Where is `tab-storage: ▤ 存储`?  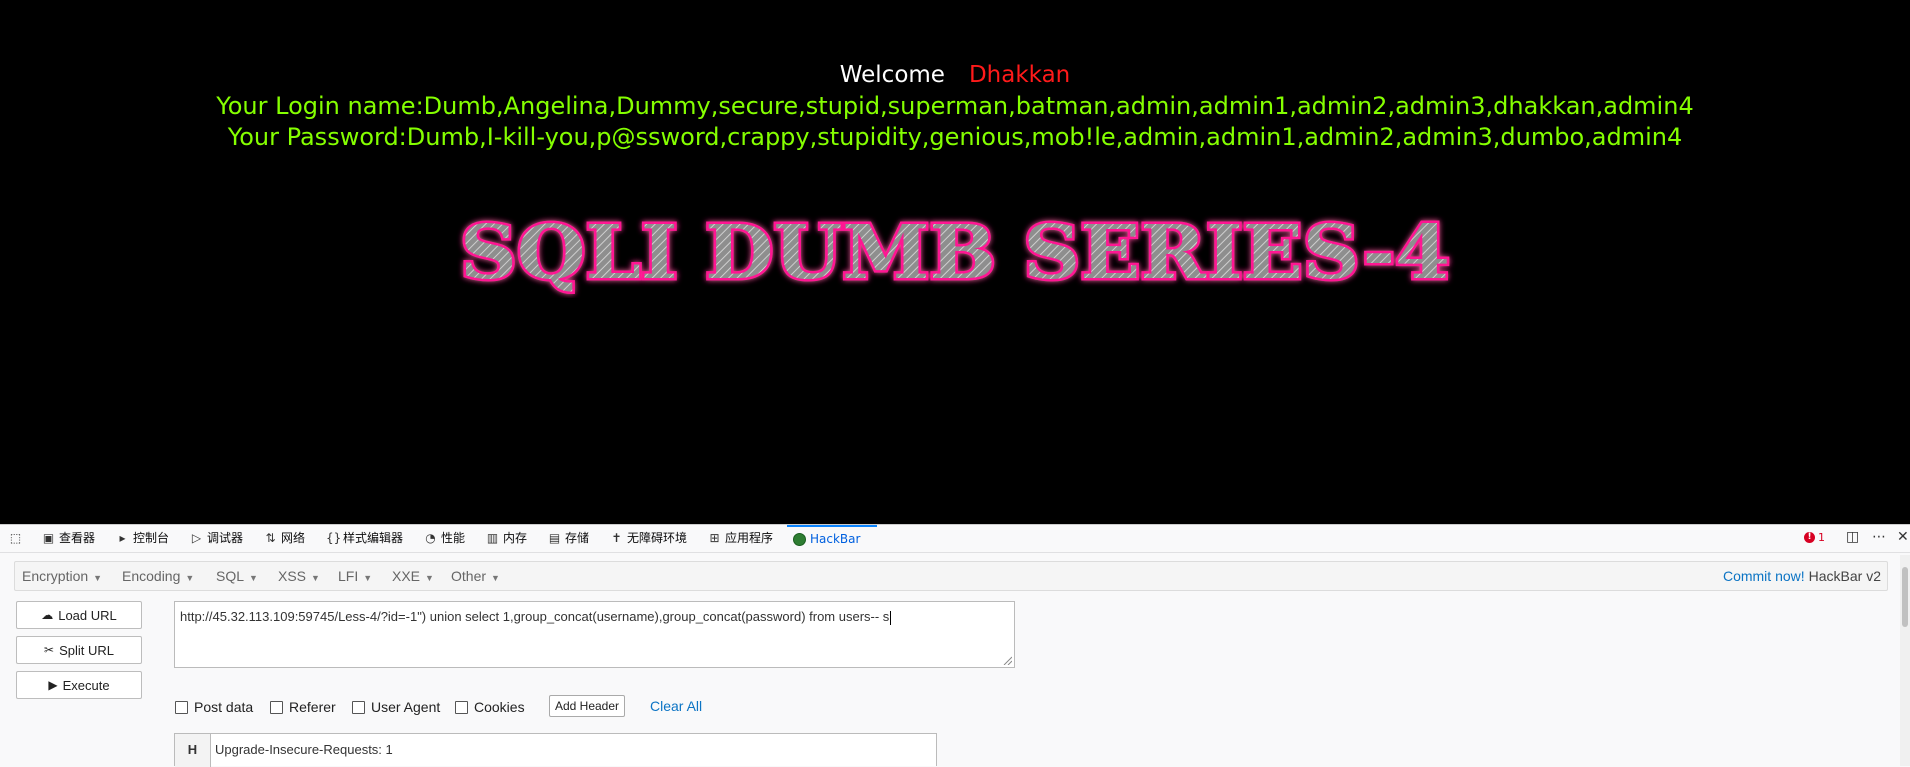
tab-storage: ▤ 存储 is located at coordinates (568, 538).